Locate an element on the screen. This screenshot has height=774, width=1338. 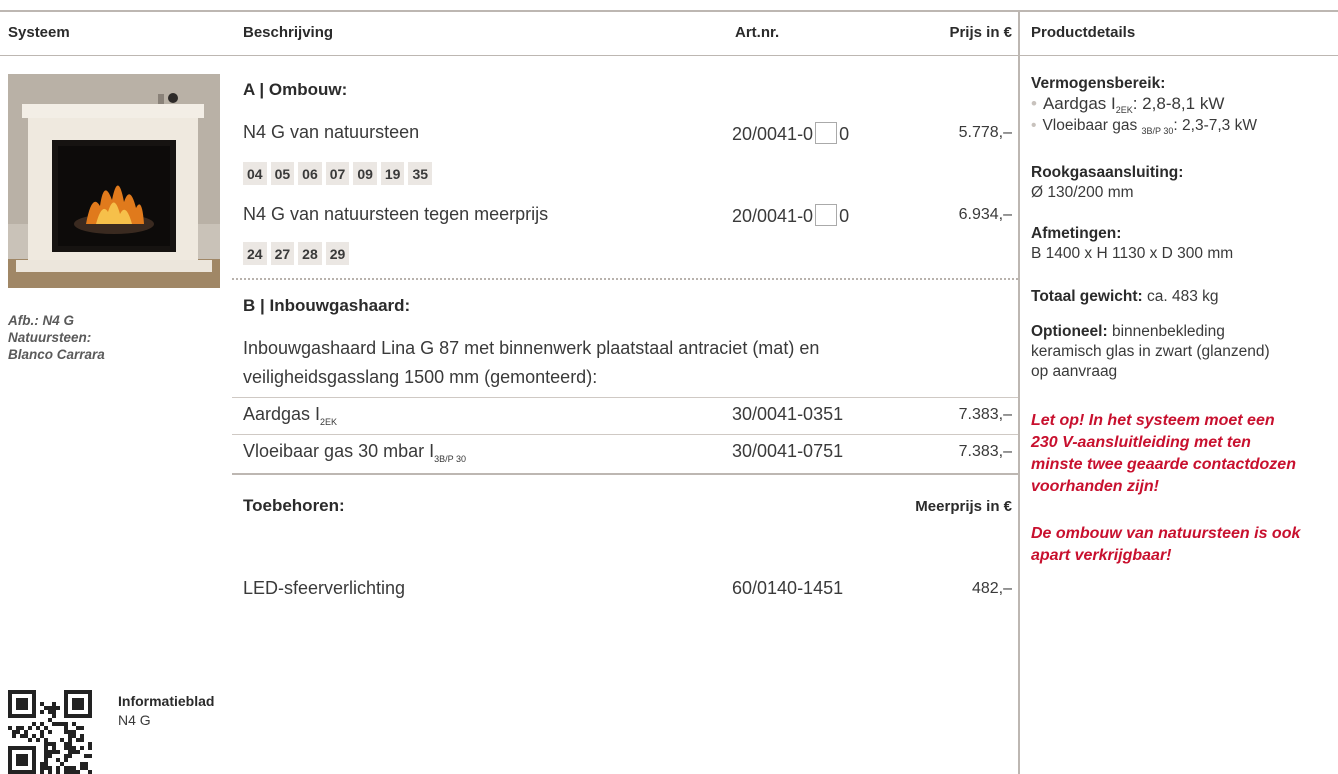
top-rule is located at coordinates (669, 11).